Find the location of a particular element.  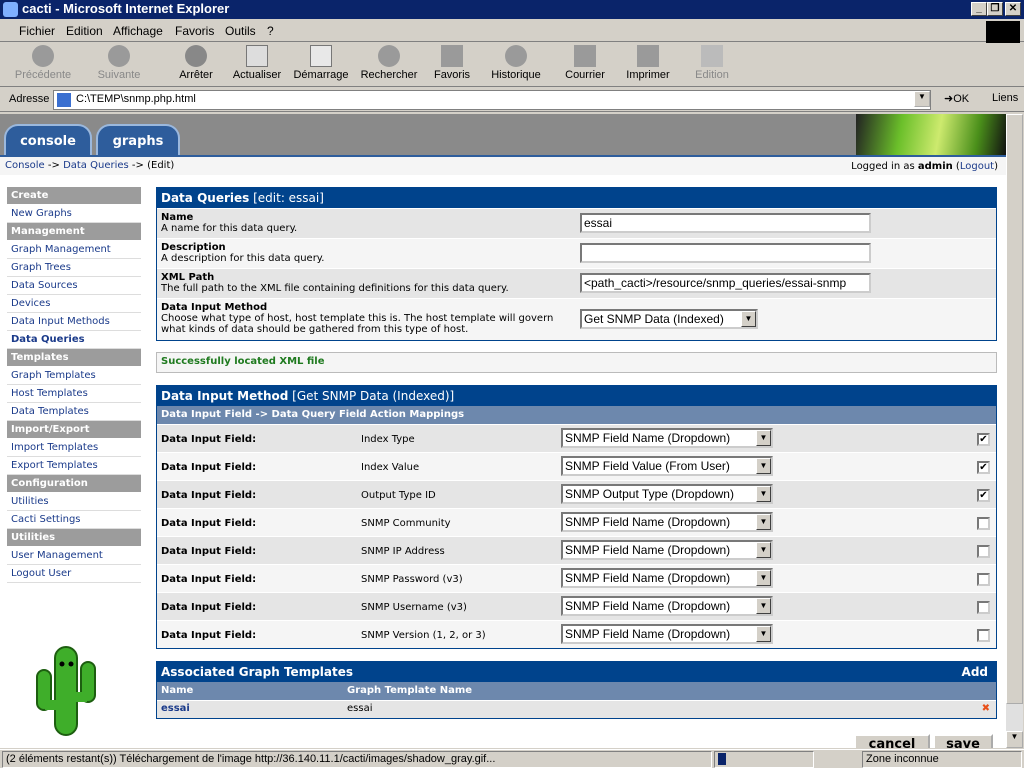

sidebar-item: Host Templates is located at coordinates (74, 394).